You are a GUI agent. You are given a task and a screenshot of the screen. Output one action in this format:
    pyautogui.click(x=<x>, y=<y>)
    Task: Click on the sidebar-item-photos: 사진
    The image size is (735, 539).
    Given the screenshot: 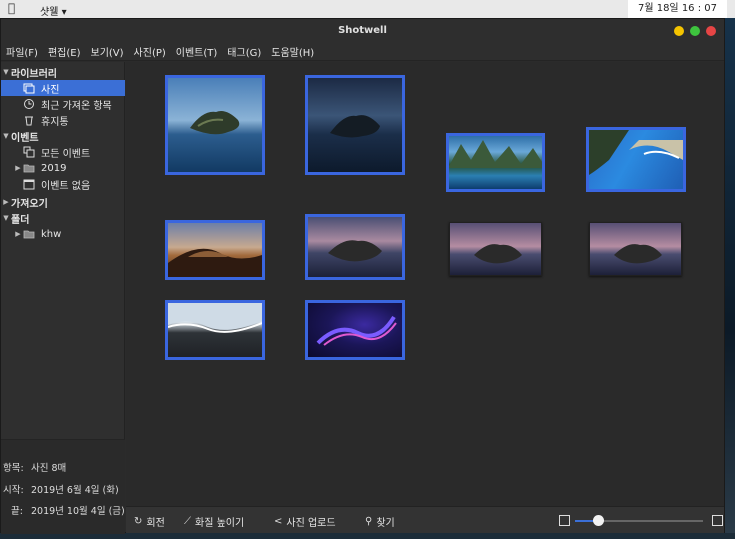 What is the action you would take?
    pyautogui.click(x=63, y=88)
    